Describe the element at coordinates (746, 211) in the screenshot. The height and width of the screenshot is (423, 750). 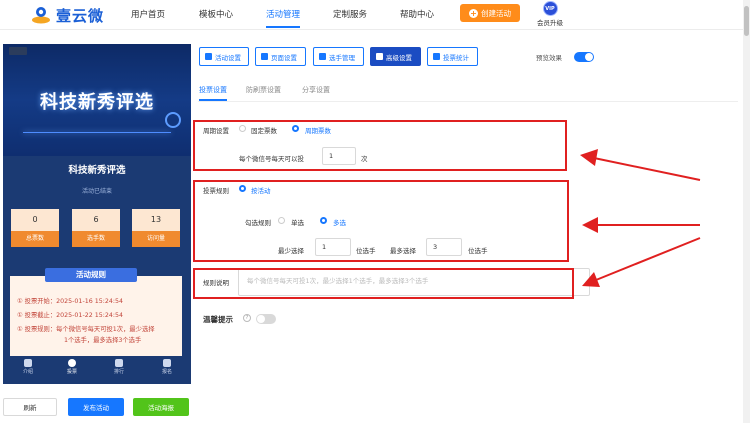
I see `scrollbar` at that location.